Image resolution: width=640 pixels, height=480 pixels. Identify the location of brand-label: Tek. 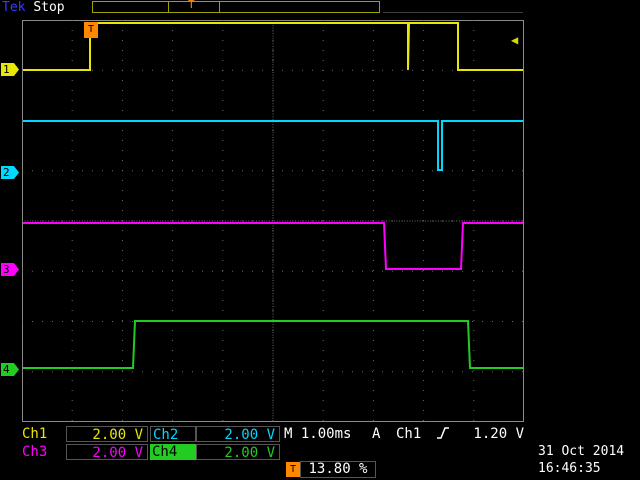
(14, 7).